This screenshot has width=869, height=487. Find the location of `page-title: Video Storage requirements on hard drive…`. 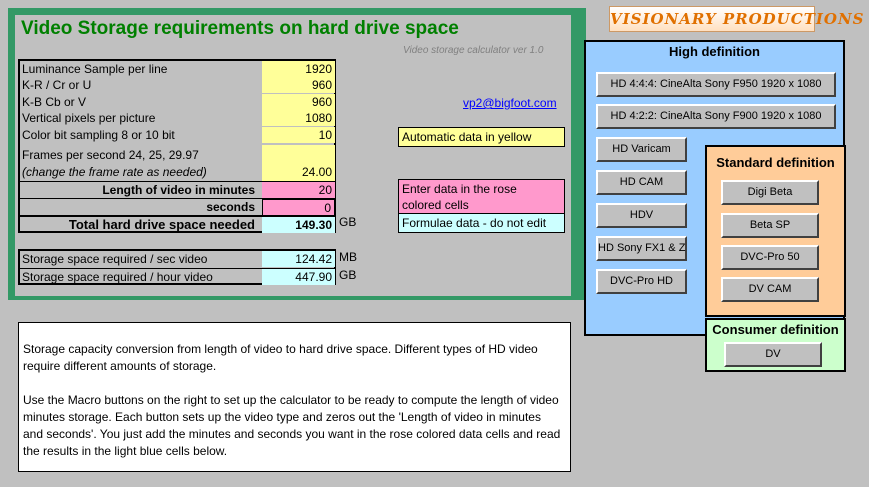

page-title: Video Storage requirements on hard drive… is located at coordinates (240, 28).